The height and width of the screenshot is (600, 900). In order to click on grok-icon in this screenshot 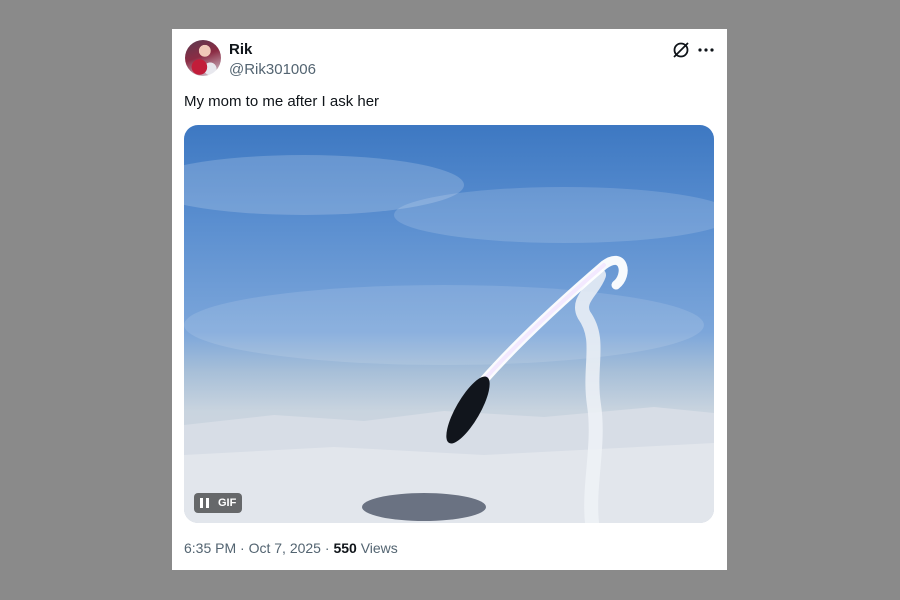, I will do `click(681, 50)`.